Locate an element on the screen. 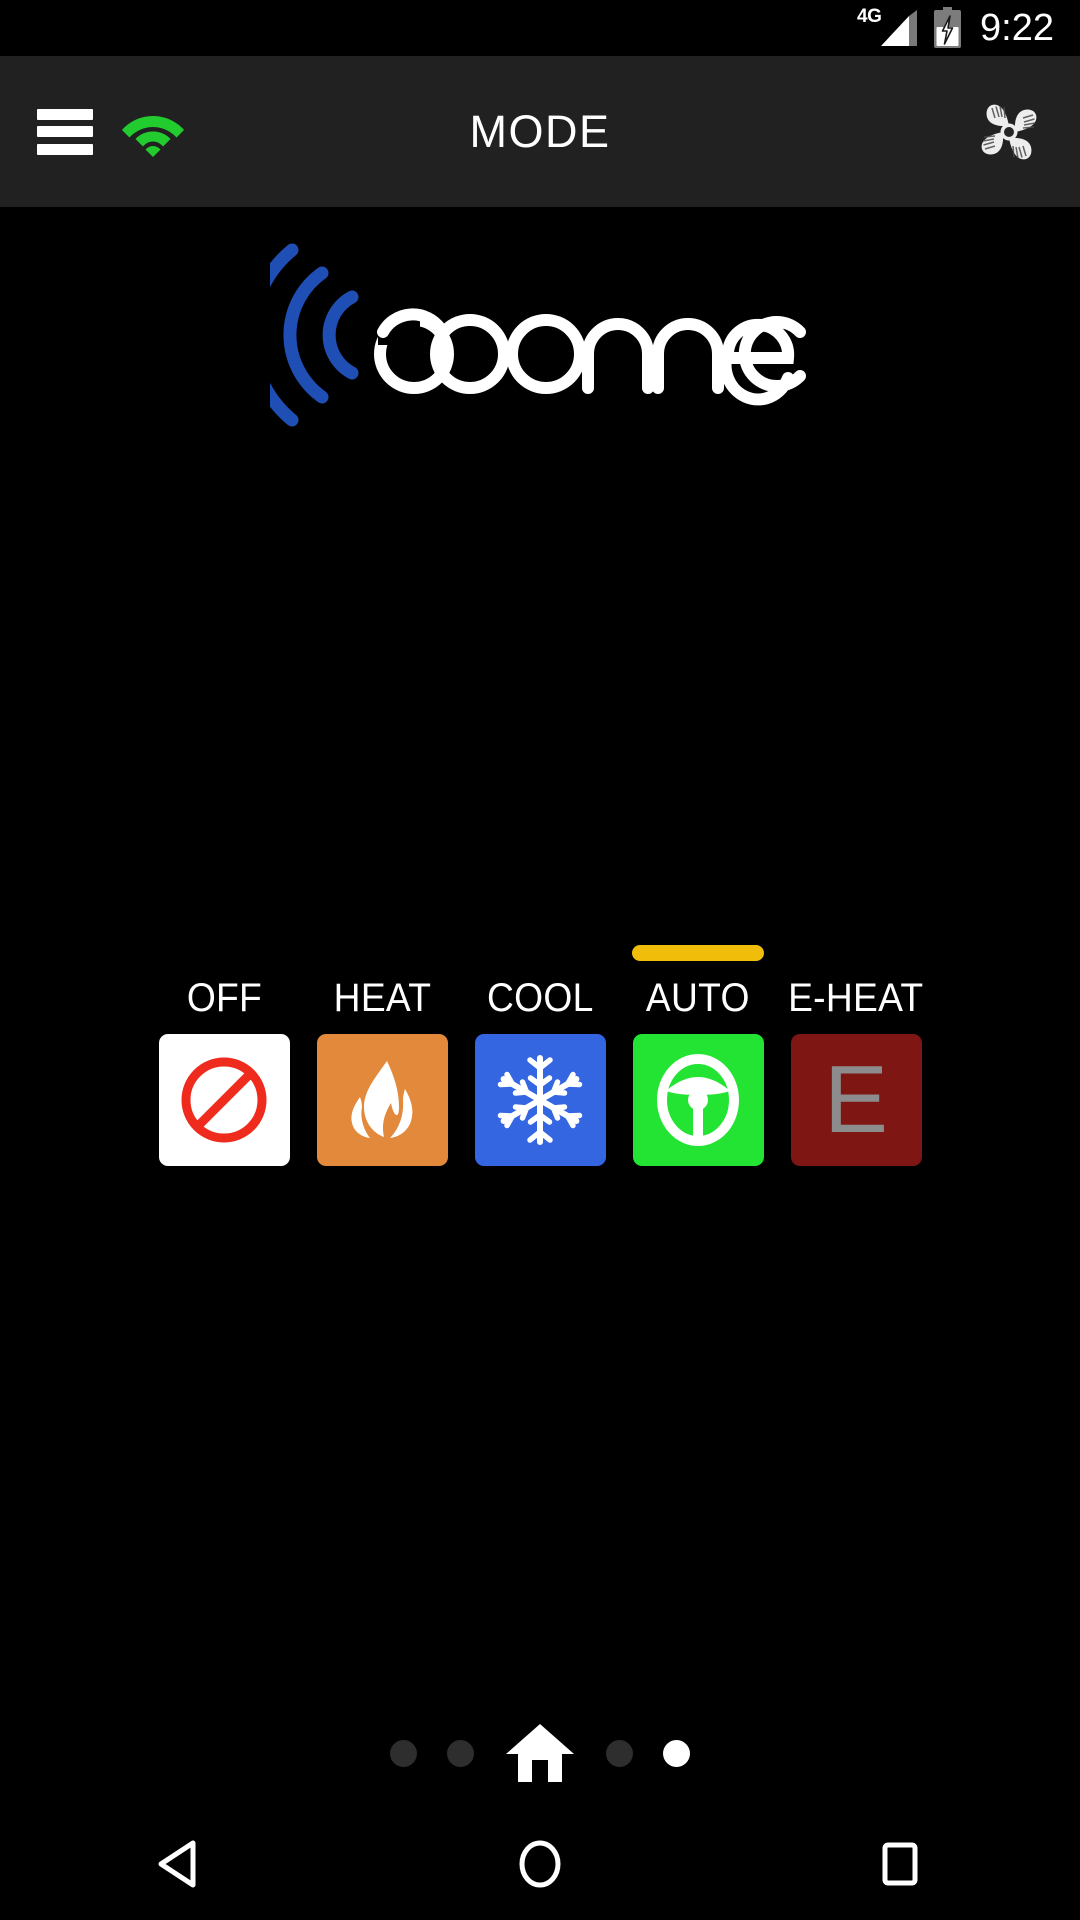  back-button is located at coordinates (180, 1864).